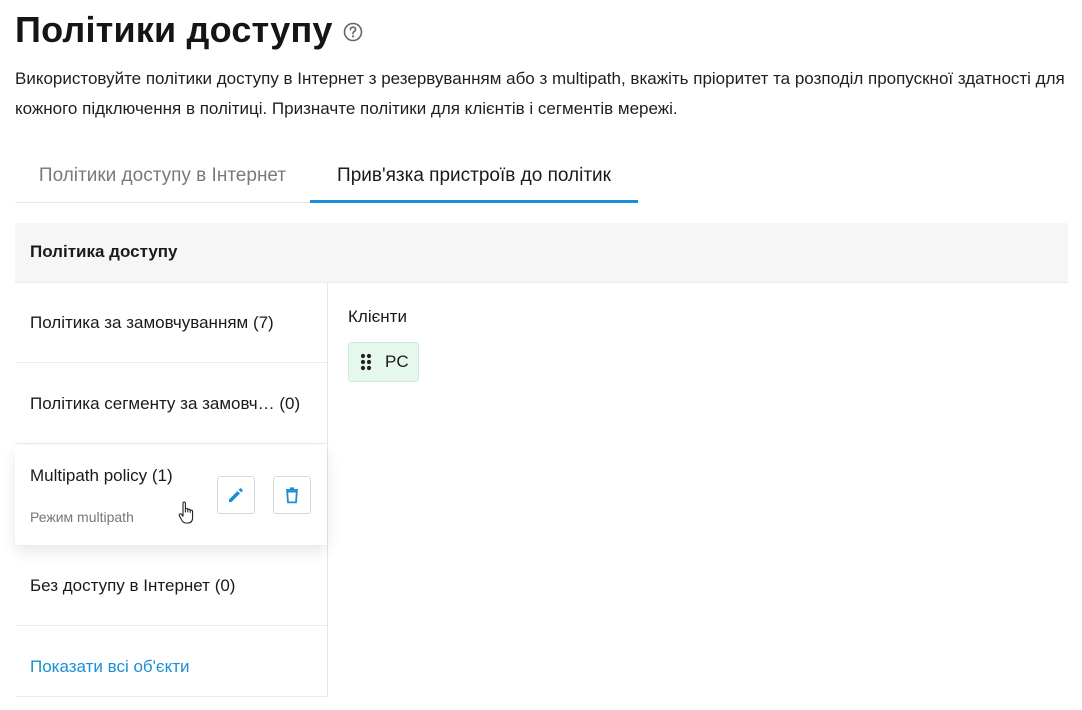 This screenshot has height=710, width=1082. Describe the element at coordinates (174, 29) in the screenshot. I see `page-title: Політики доступу` at that location.